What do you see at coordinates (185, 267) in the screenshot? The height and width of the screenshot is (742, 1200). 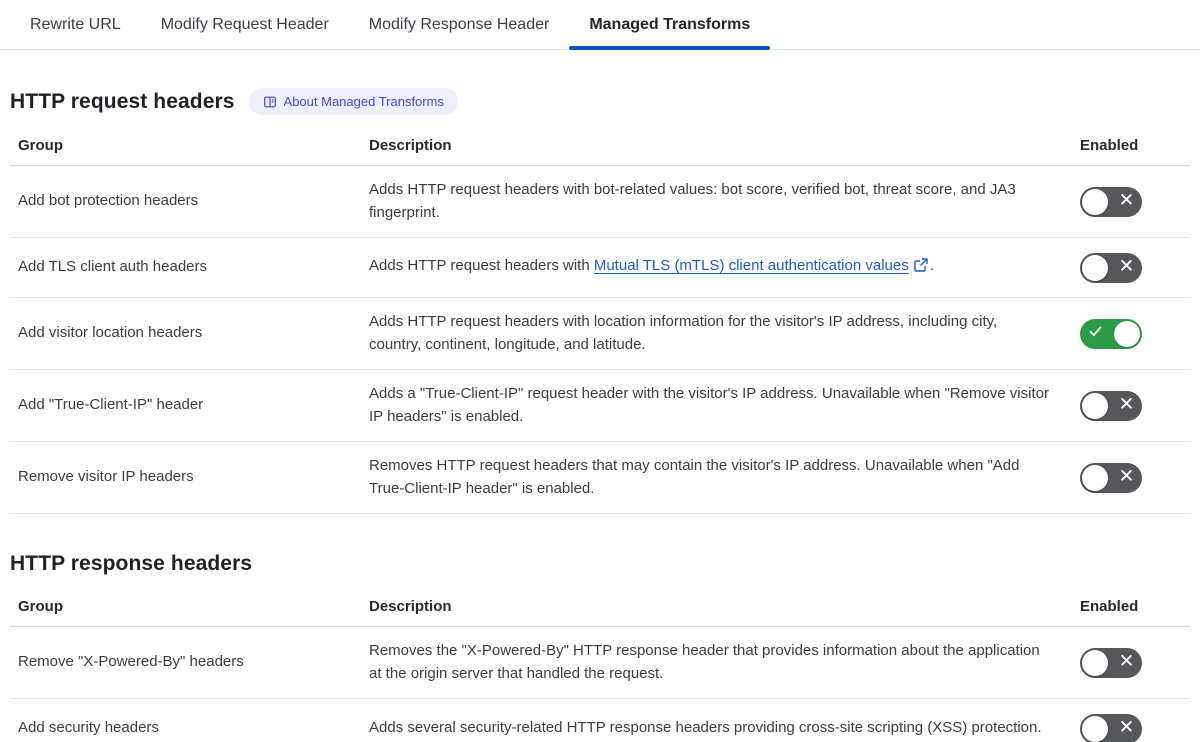 I see `group-cell: Add TLS client auth headers` at bounding box center [185, 267].